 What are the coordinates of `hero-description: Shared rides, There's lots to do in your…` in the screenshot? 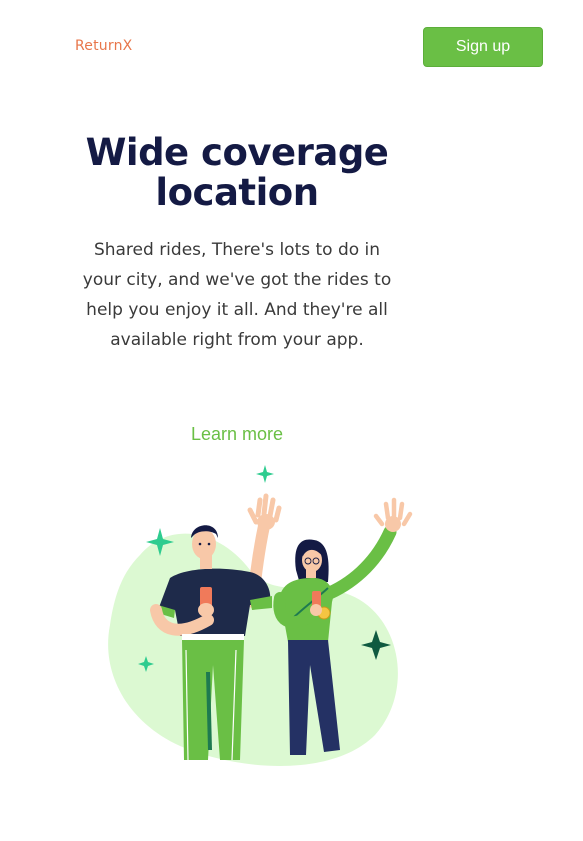 It's located at (237, 295).